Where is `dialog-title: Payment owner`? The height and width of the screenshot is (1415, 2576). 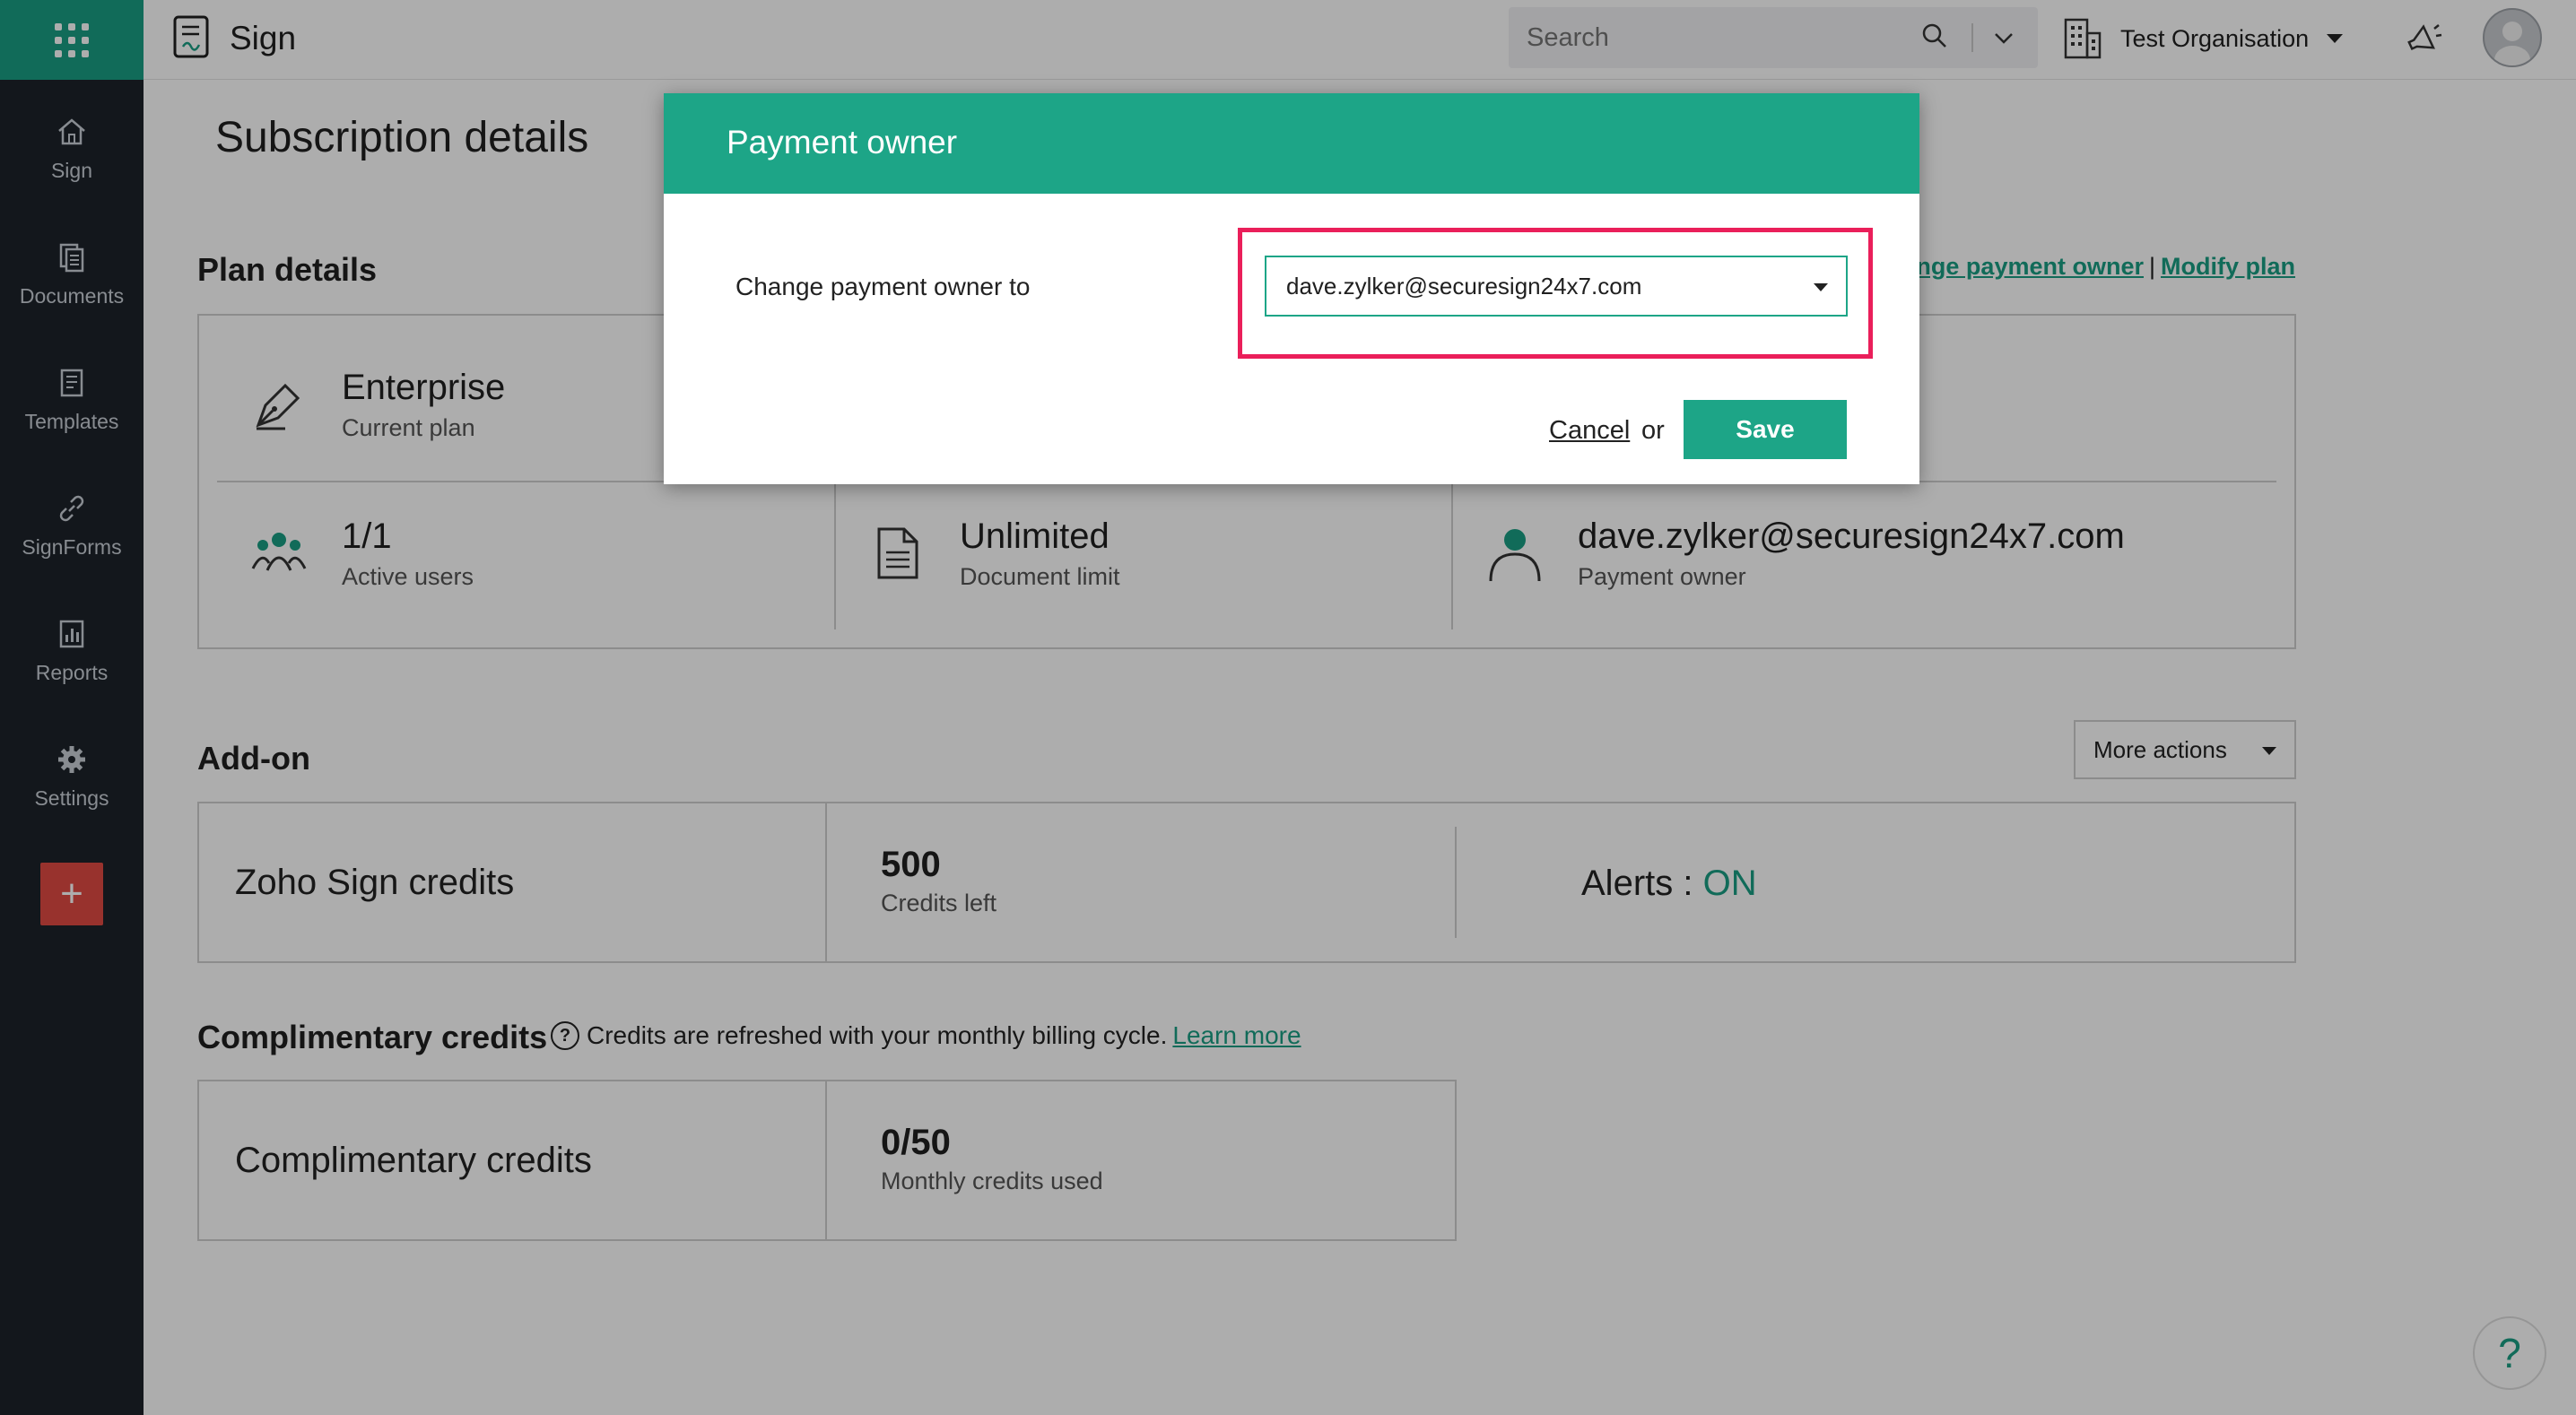
dialog-title: Payment owner is located at coordinates (842, 142).